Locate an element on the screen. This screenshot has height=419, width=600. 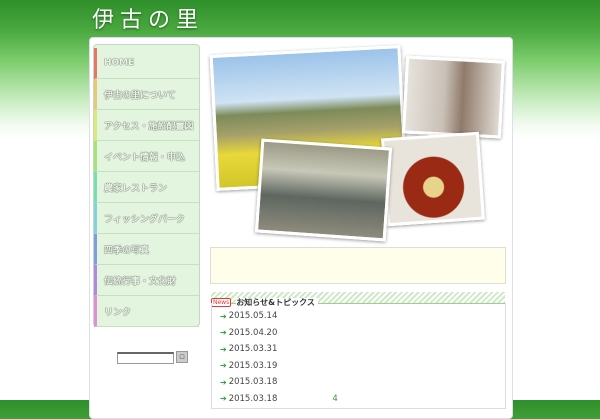
nav-item-8: リンク is located at coordinates (146, 311).